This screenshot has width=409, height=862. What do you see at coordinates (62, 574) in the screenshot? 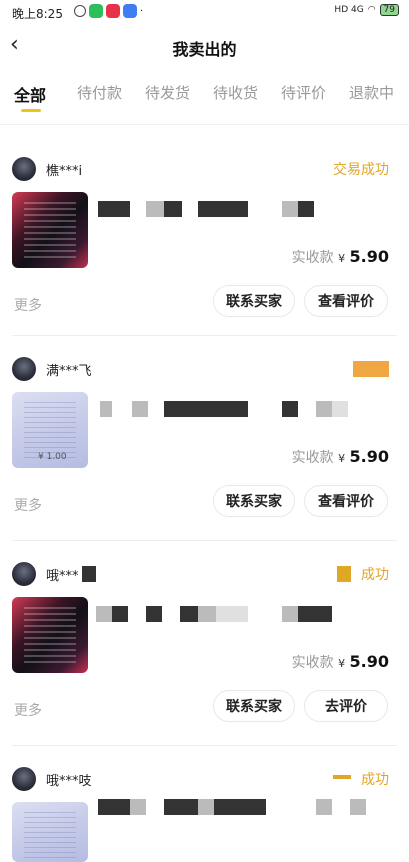
I see `buyer-name: 哦***` at bounding box center [62, 574].